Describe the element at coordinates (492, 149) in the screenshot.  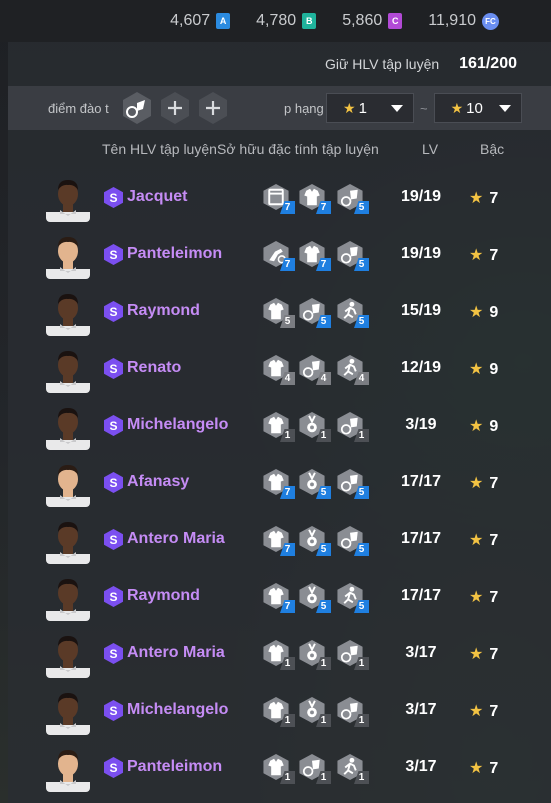
I see `column-grade: Bậc` at that location.